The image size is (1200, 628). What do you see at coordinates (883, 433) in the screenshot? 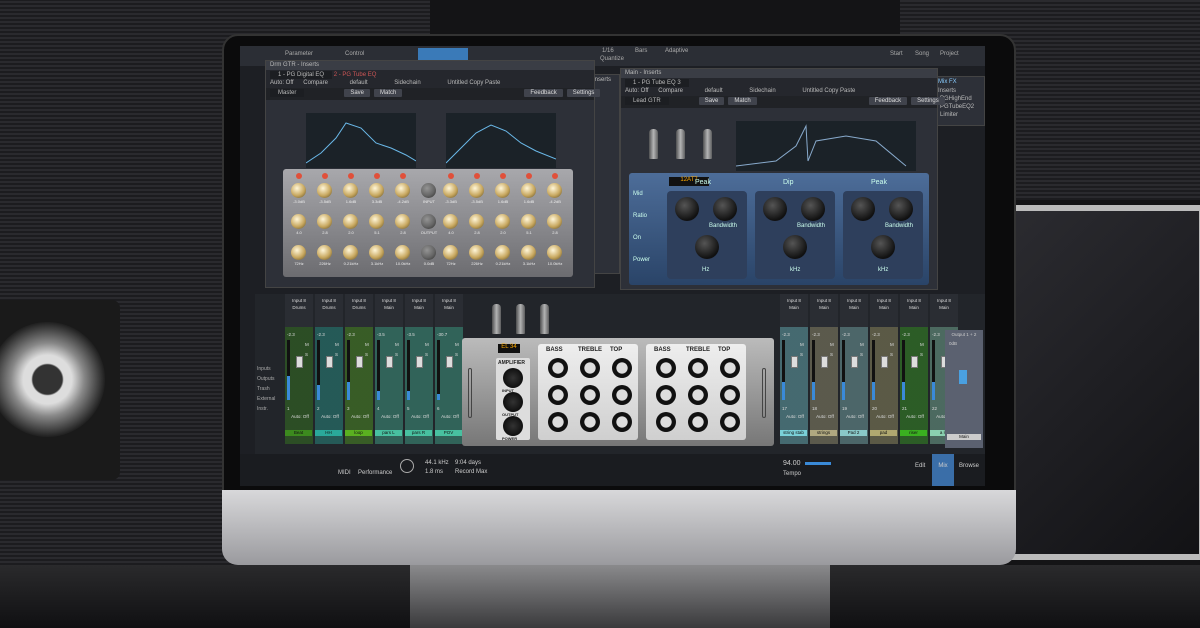
I see `channel-name: pad` at bounding box center [883, 433].